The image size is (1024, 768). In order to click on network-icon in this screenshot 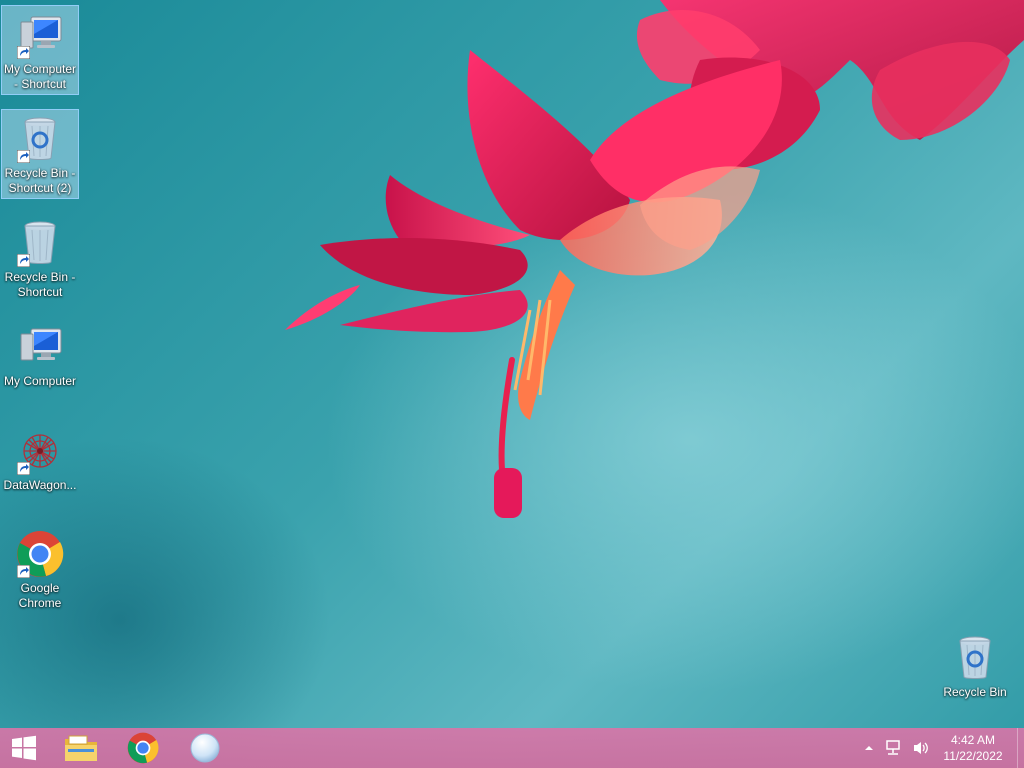, I will do `click(893, 747)`.